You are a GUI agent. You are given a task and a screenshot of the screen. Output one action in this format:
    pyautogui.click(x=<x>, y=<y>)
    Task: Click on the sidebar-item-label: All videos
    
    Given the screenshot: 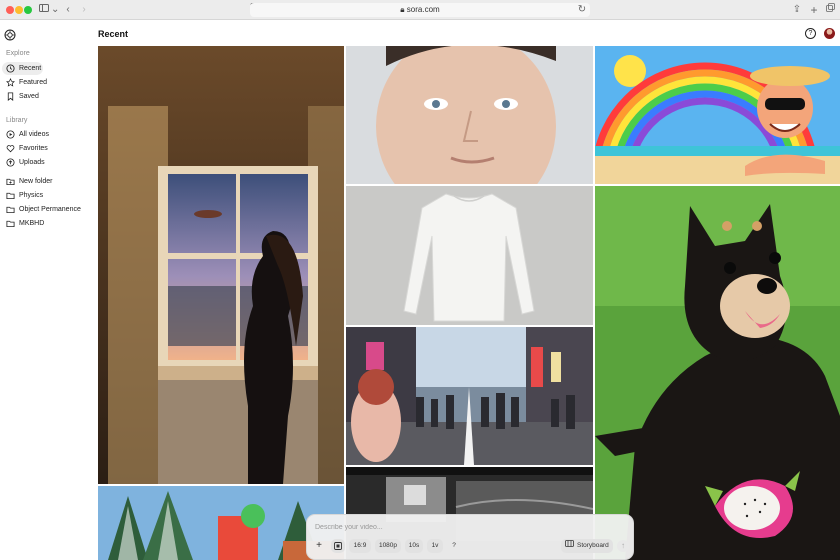 What is the action you would take?
    pyautogui.click(x=34, y=134)
    